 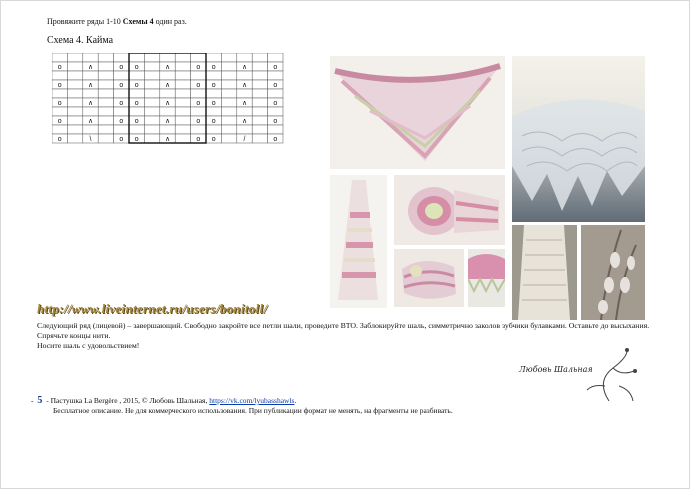 I want to click on shawl-rolled-photo, so click(x=449, y=210).